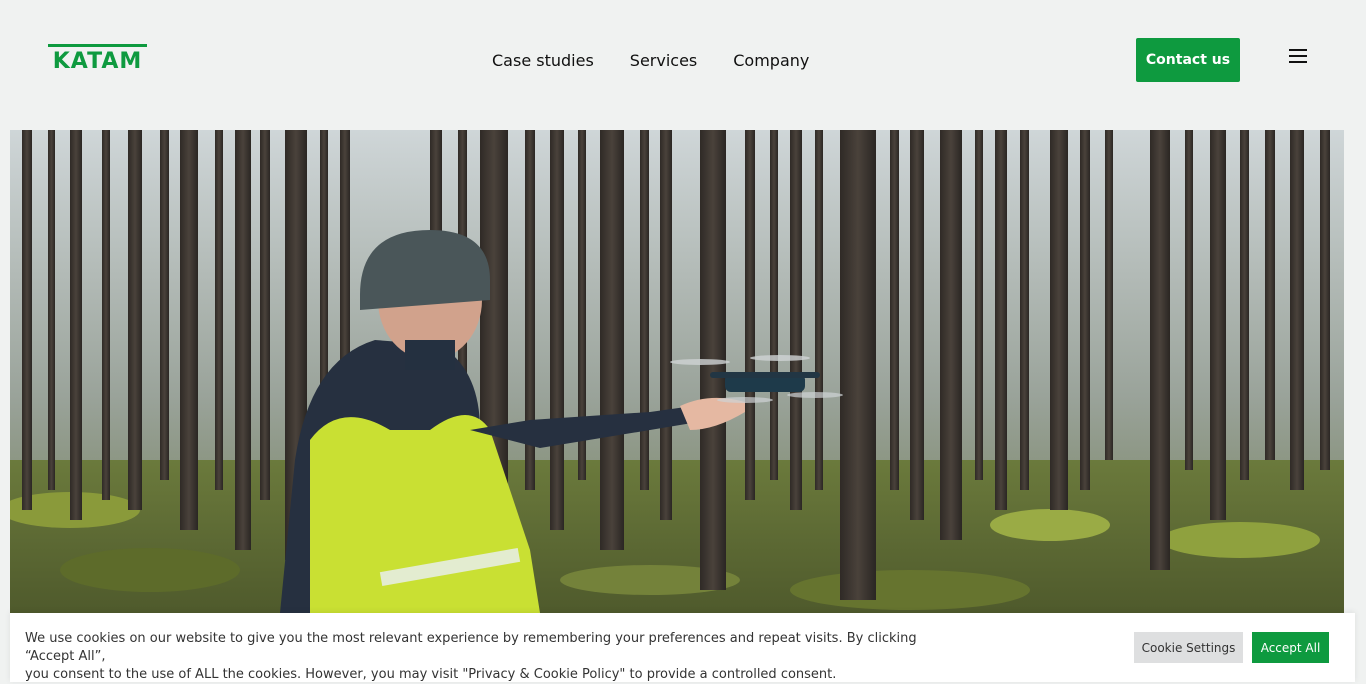 The height and width of the screenshot is (684, 1366). What do you see at coordinates (98, 59) in the screenshot?
I see `svg-text: KATAM` at bounding box center [98, 59].